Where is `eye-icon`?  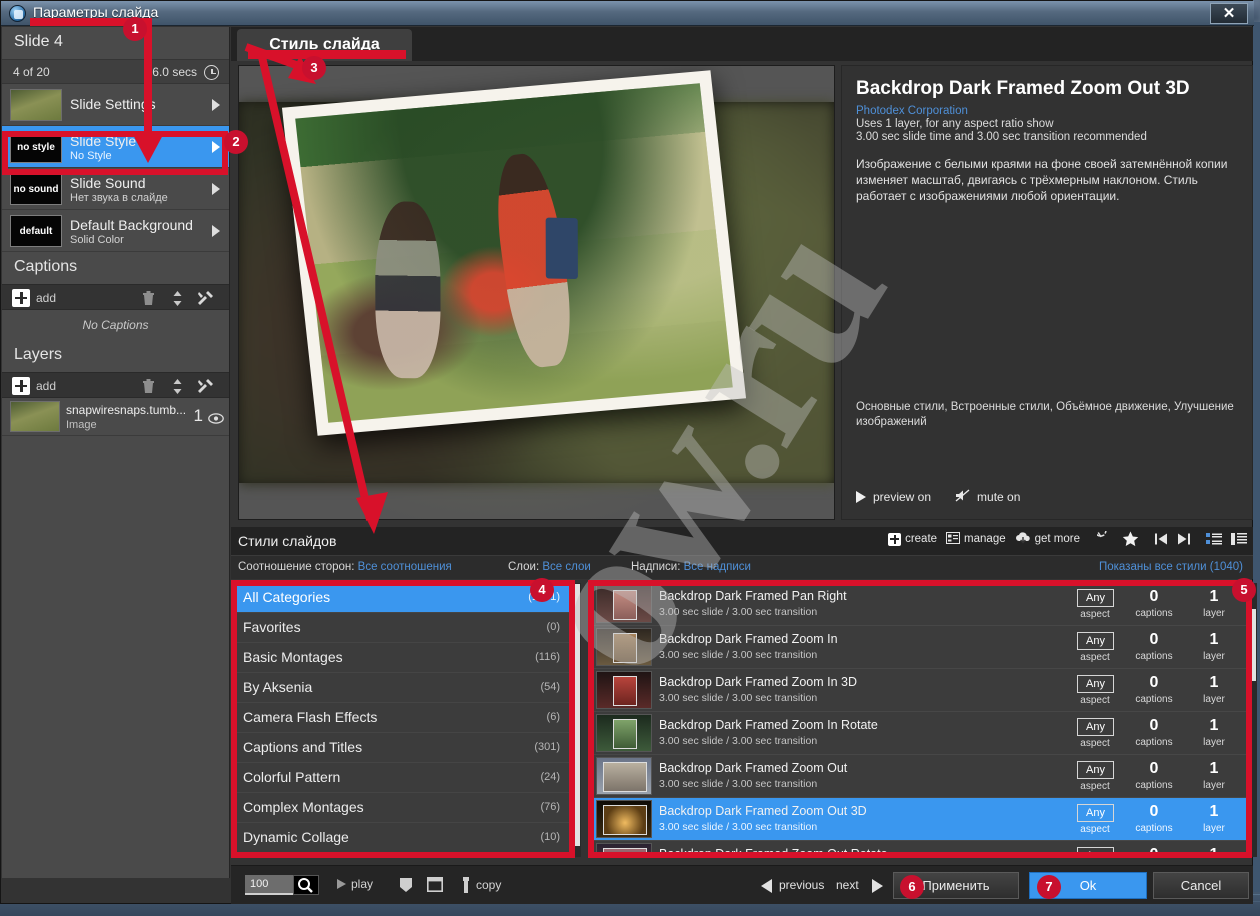
eye-icon is located at coordinates (216, 417).